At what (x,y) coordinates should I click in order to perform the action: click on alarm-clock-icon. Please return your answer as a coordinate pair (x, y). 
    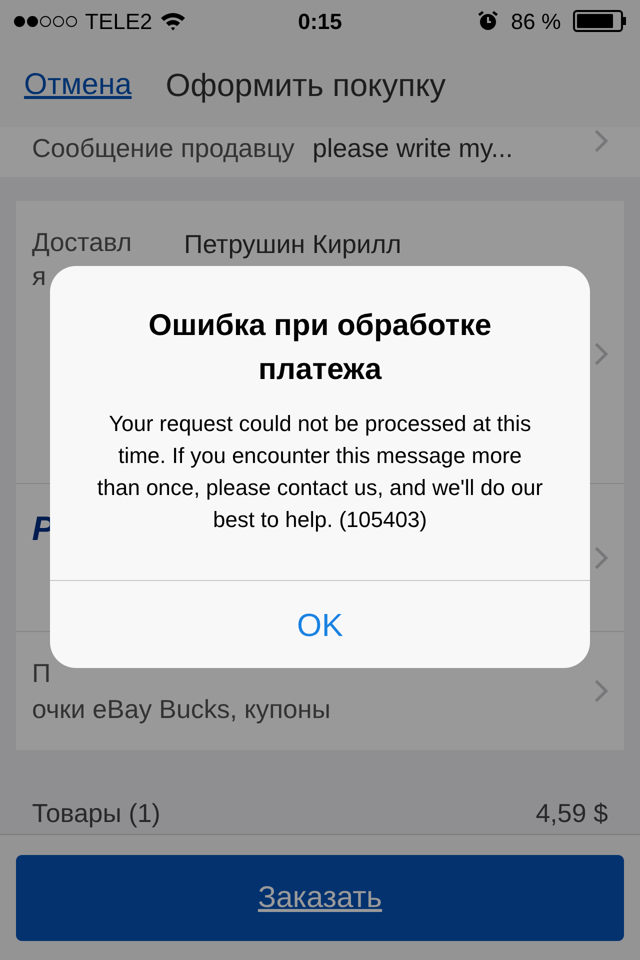
    Looking at the image, I should click on (487, 21).